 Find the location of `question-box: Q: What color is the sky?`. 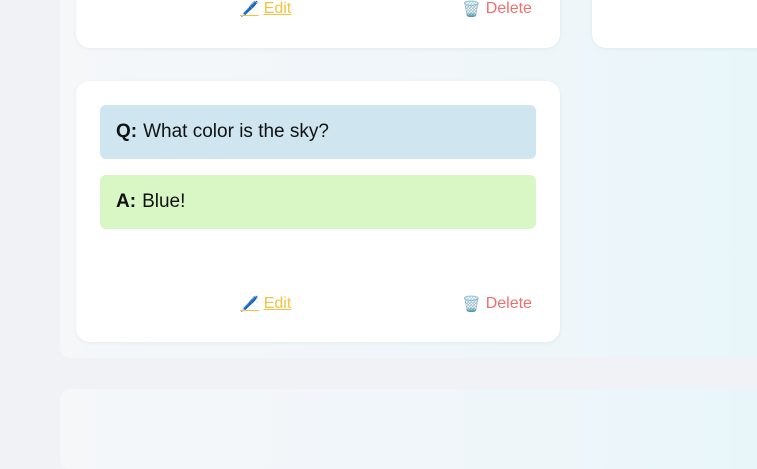

question-box: Q: What color is the sky? is located at coordinates (318, 132).